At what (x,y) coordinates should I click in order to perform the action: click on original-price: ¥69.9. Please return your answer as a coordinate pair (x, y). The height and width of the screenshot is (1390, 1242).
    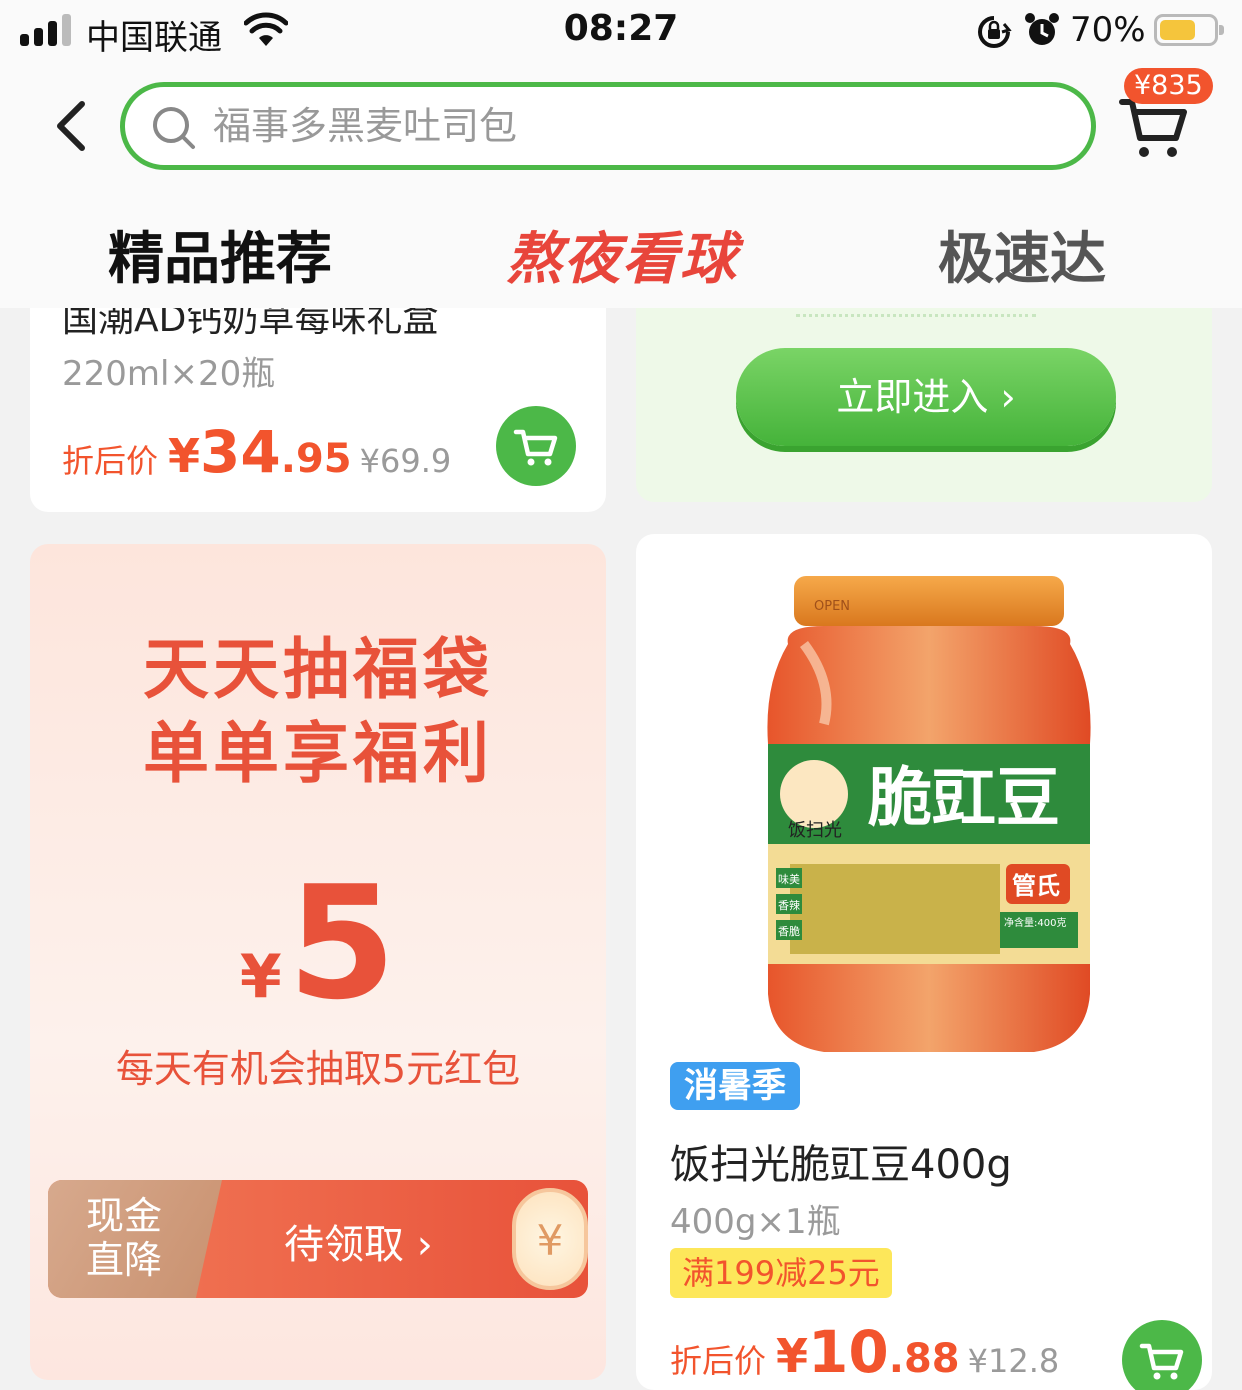
    Looking at the image, I should click on (405, 461).